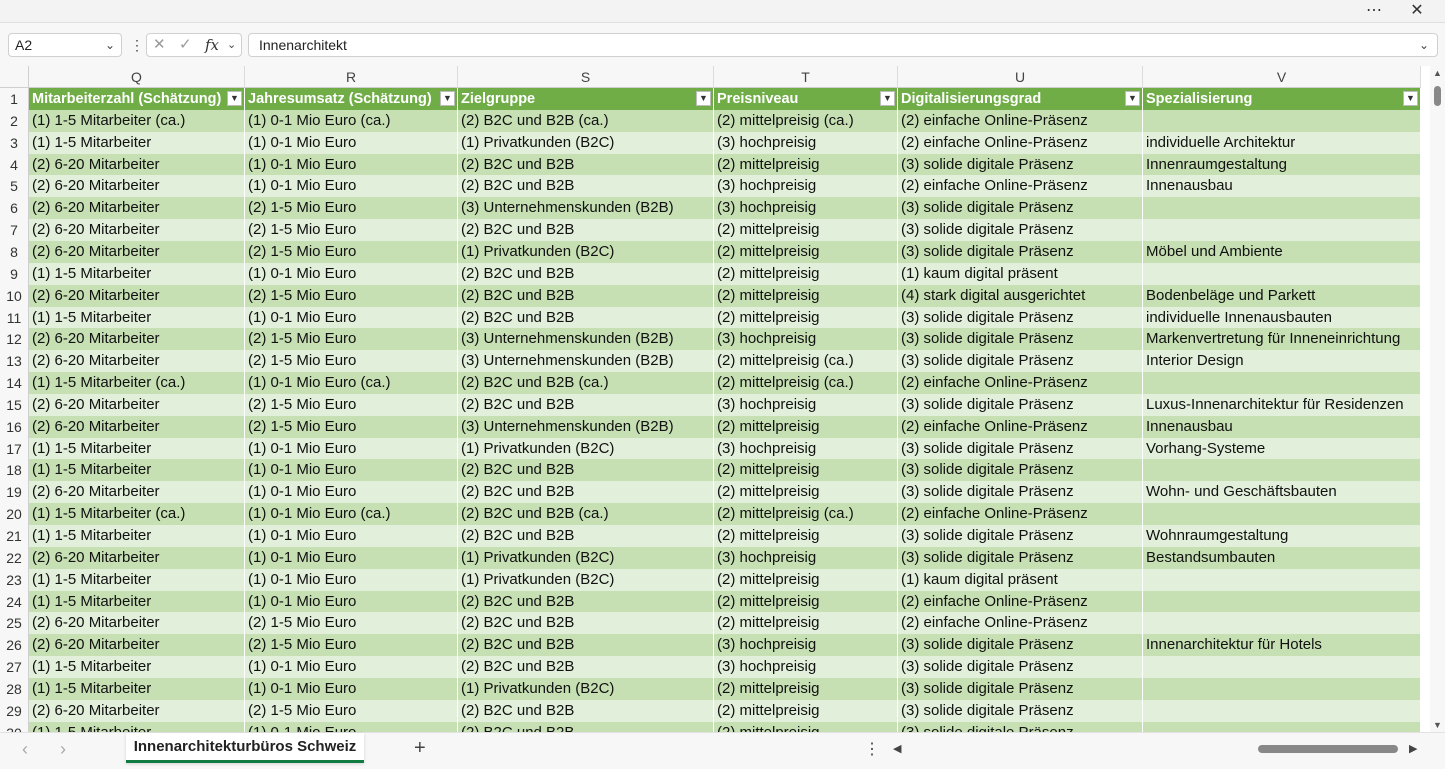 This screenshot has height=769, width=1445. What do you see at coordinates (137, 77) in the screenshot?
I see `column-header: Q` at bounding box center [137, 77].